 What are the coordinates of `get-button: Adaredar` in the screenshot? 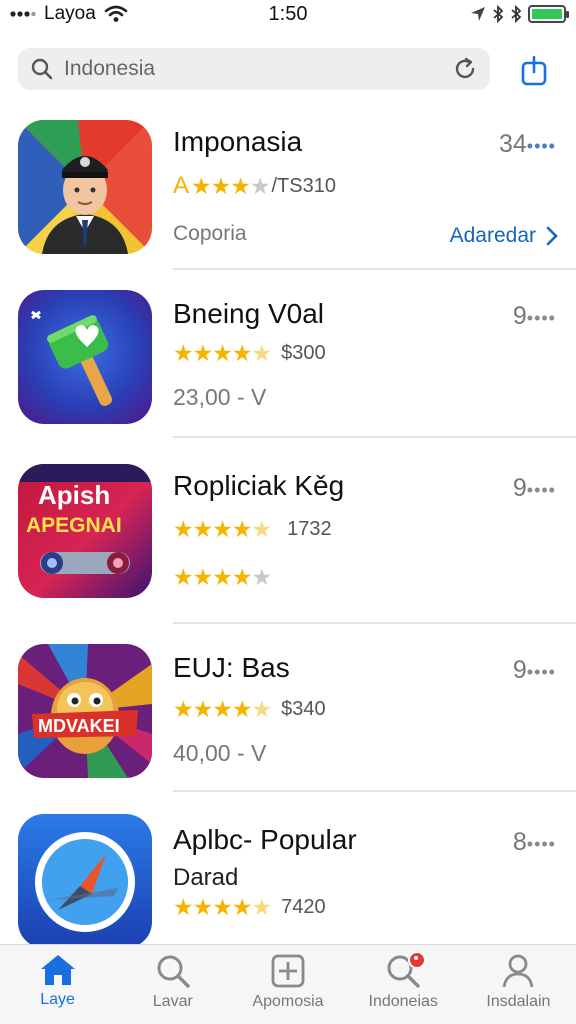 It's located at (504, 236).